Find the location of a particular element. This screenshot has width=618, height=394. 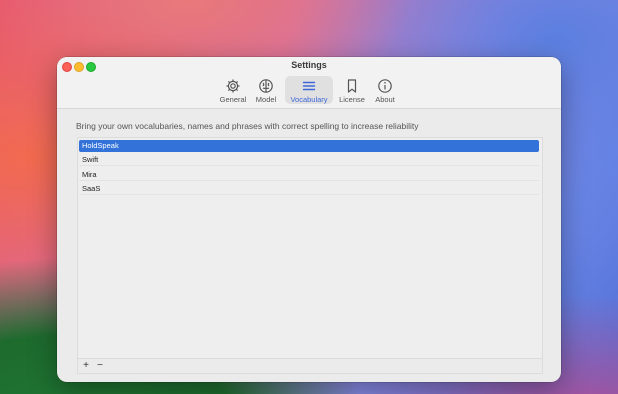

list-item: HoldSpeak is located at coordinates (309, 146).